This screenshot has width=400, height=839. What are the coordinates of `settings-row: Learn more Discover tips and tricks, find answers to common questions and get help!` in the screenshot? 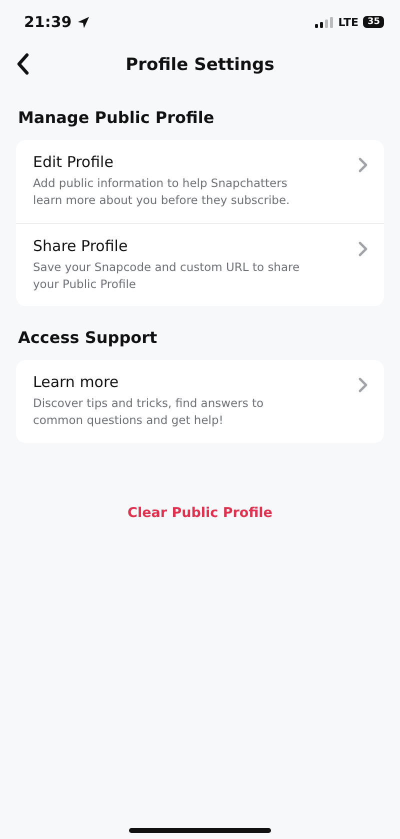 It's located at (200, 401).